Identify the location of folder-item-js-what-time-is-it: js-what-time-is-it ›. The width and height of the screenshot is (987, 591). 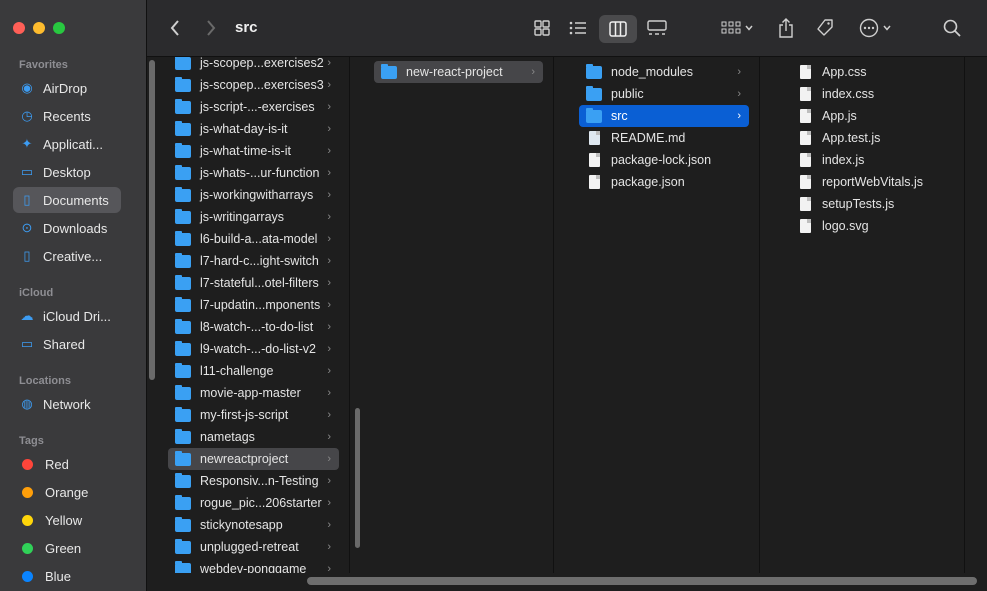
(253, 151).